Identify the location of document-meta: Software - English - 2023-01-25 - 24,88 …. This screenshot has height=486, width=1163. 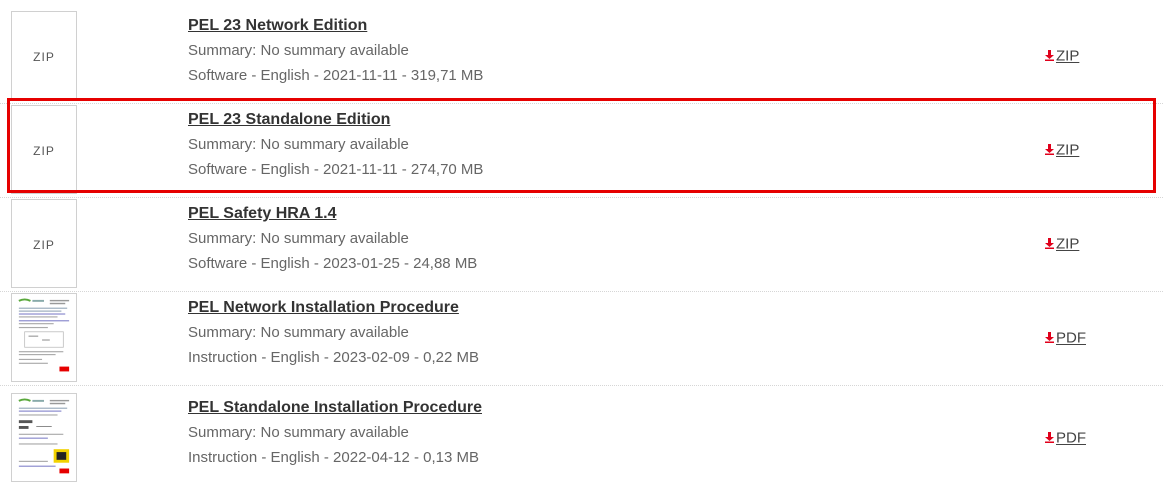
(333, 263).